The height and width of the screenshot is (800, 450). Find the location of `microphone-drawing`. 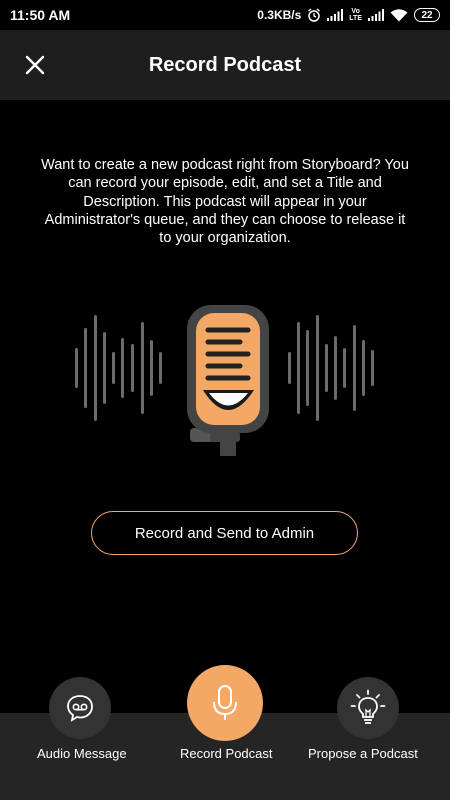

microphone-drawing is located at coordinates (228, 380).